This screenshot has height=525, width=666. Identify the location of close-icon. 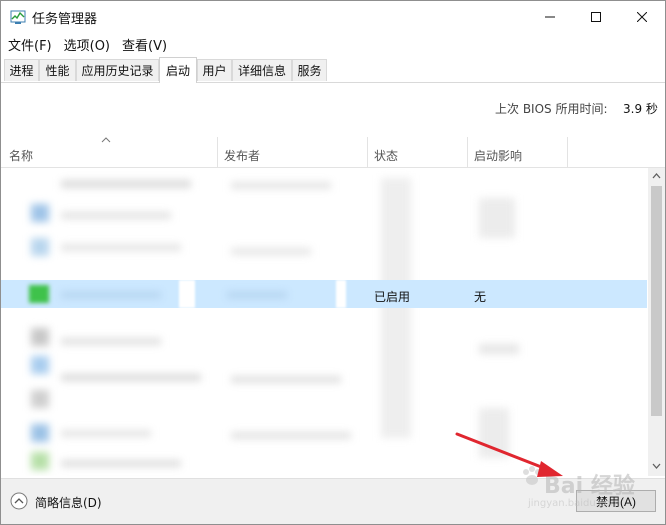
(642, 17).